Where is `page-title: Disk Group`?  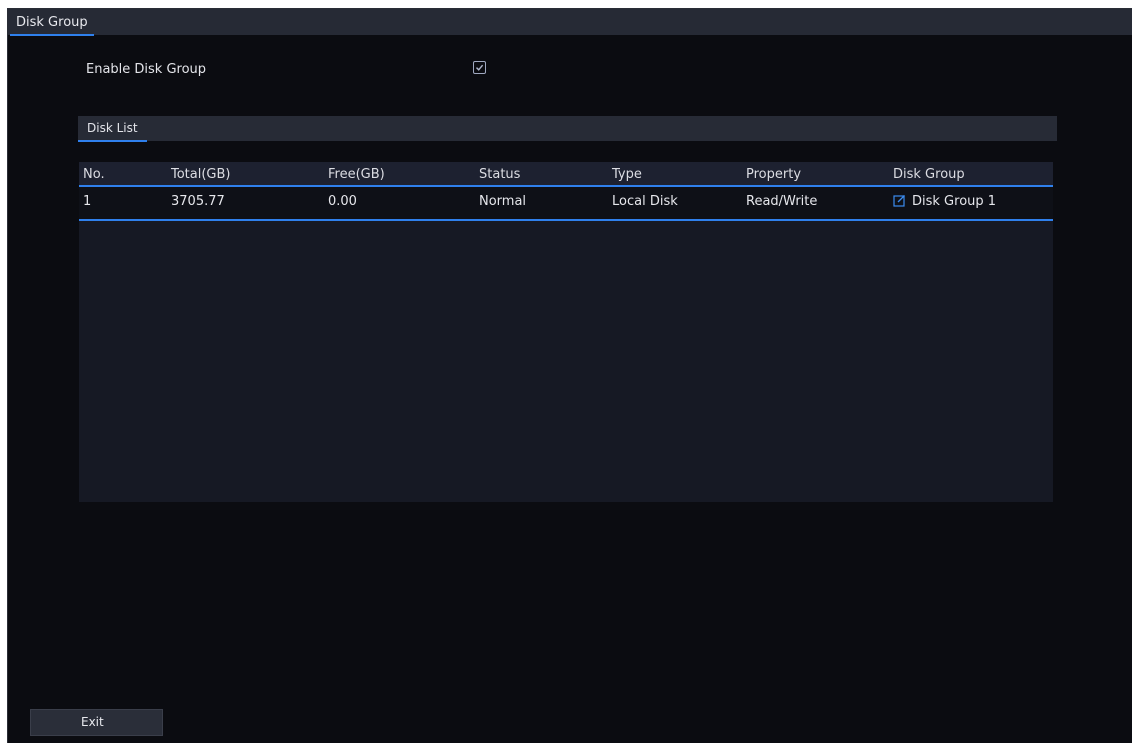 page-title: Disk Group is located at coordinates (52, 24).